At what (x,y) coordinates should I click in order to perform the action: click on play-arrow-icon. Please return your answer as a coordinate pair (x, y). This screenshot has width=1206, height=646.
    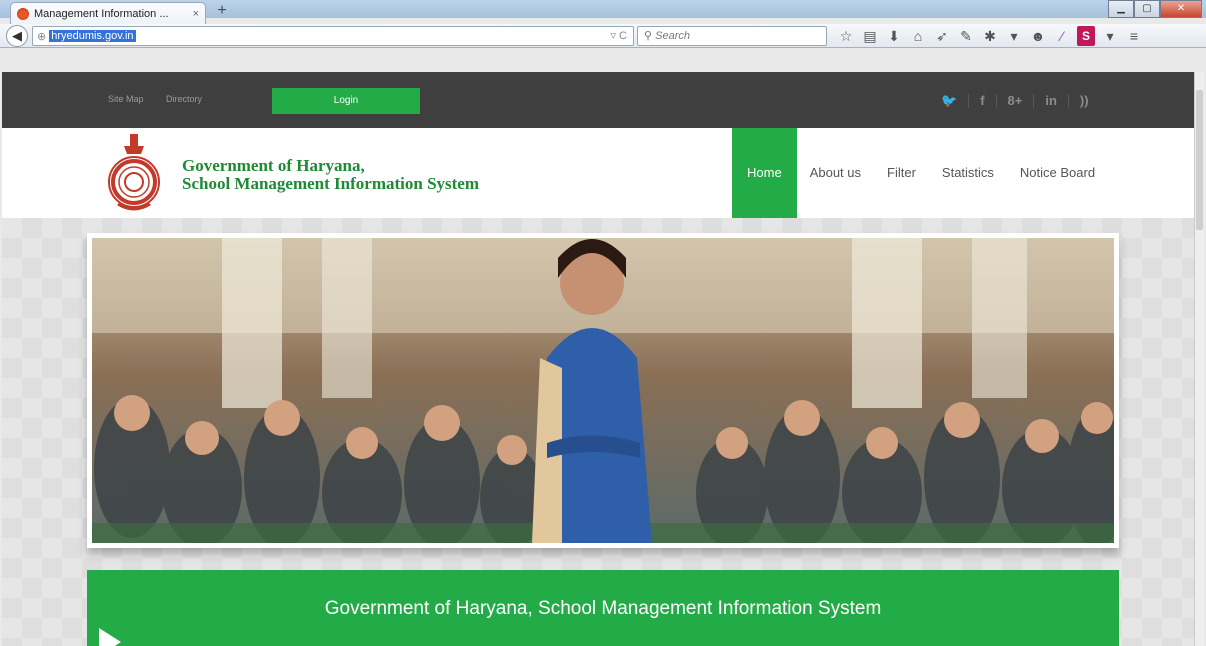
    Looking at the image, I should click on (110, 637).